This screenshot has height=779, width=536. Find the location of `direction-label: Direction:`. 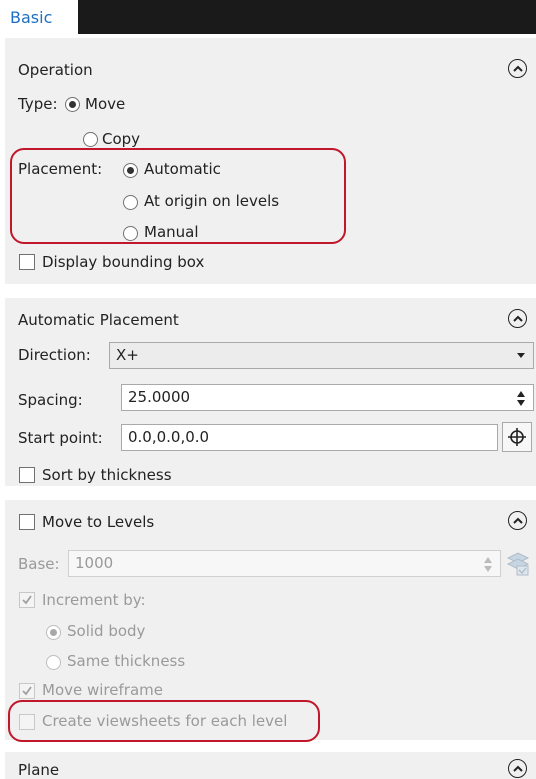

direction-label: Direction: is located at coordinates (54, 355).